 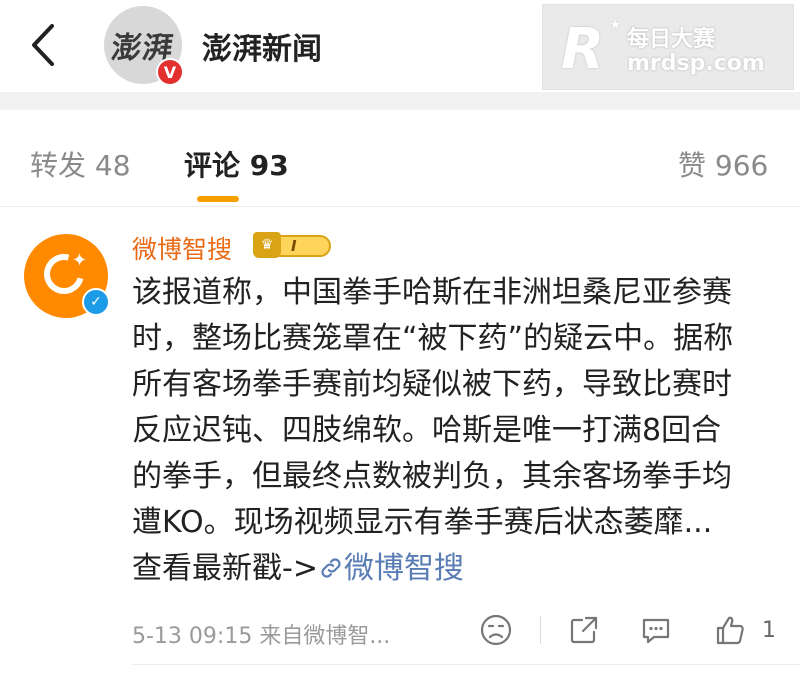 What do you see at coordinates (331, 568) in the screenshot?
I see `link-icon` at bounding box center [331, 568].